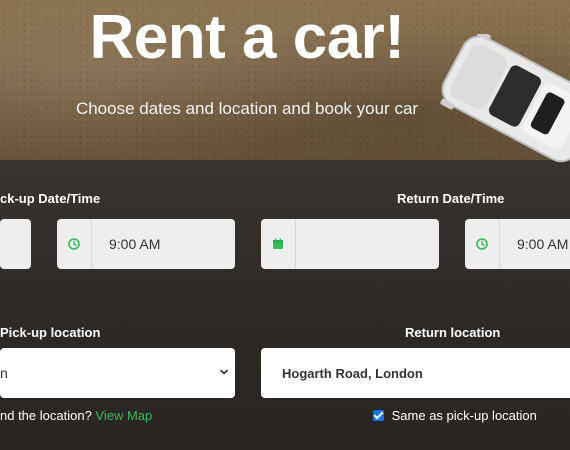 The image size is (570, 450). Describe the element at coordinates (15, 244) in the screenshot. I see `pickup-date-input` at that location.